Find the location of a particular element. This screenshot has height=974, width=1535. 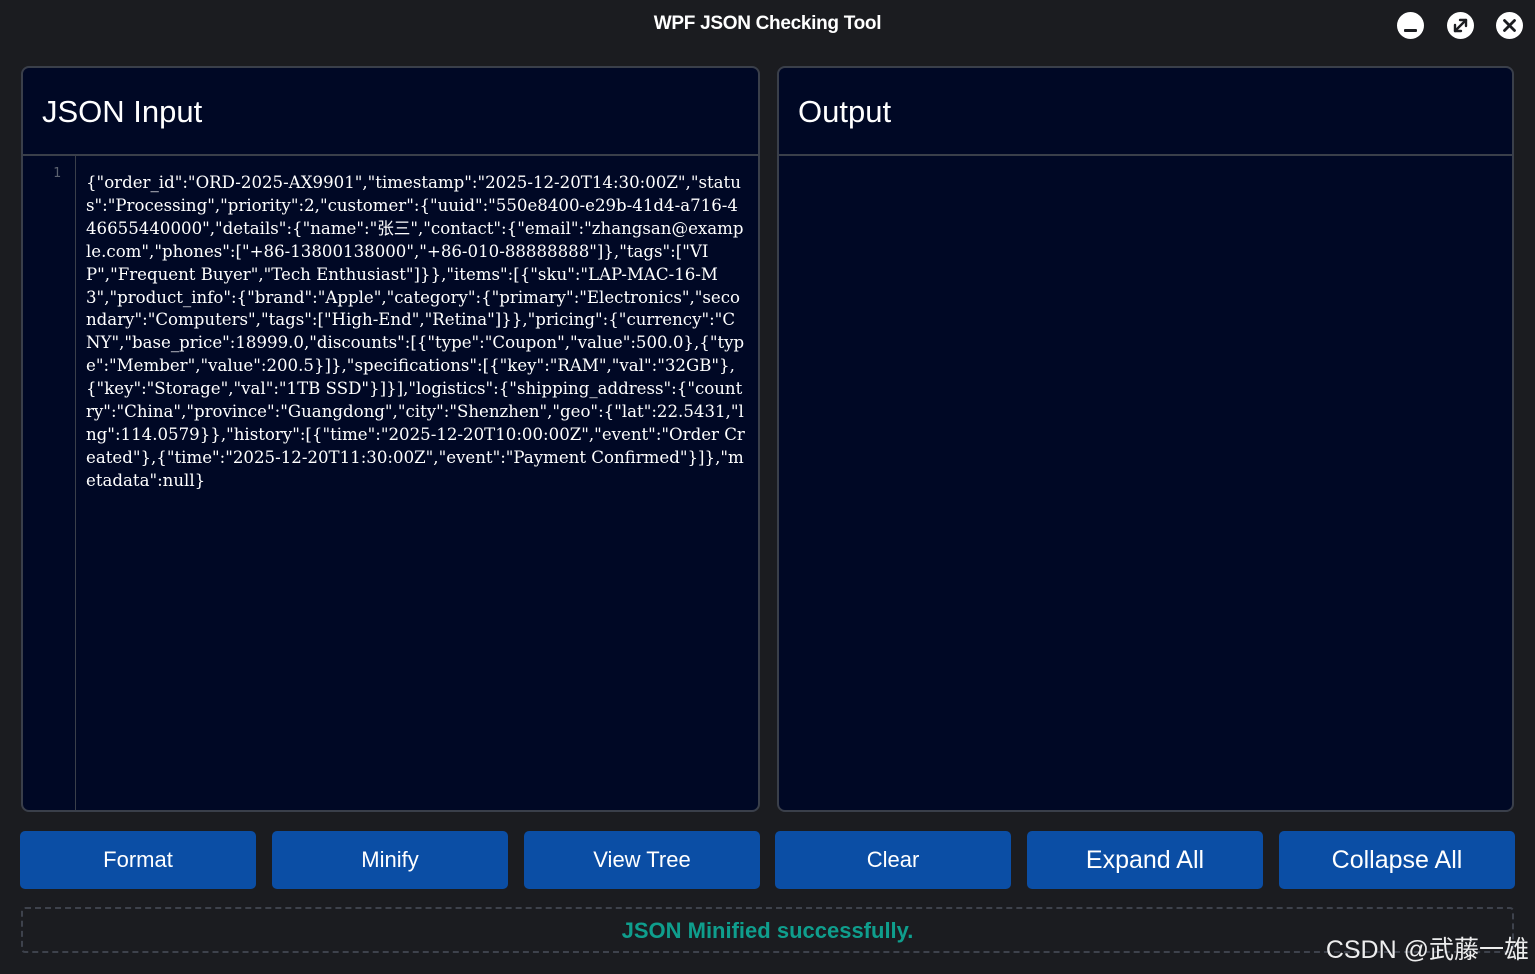

watermark: CSDN @武藤一雄 is located at coordinates (1427, 950).